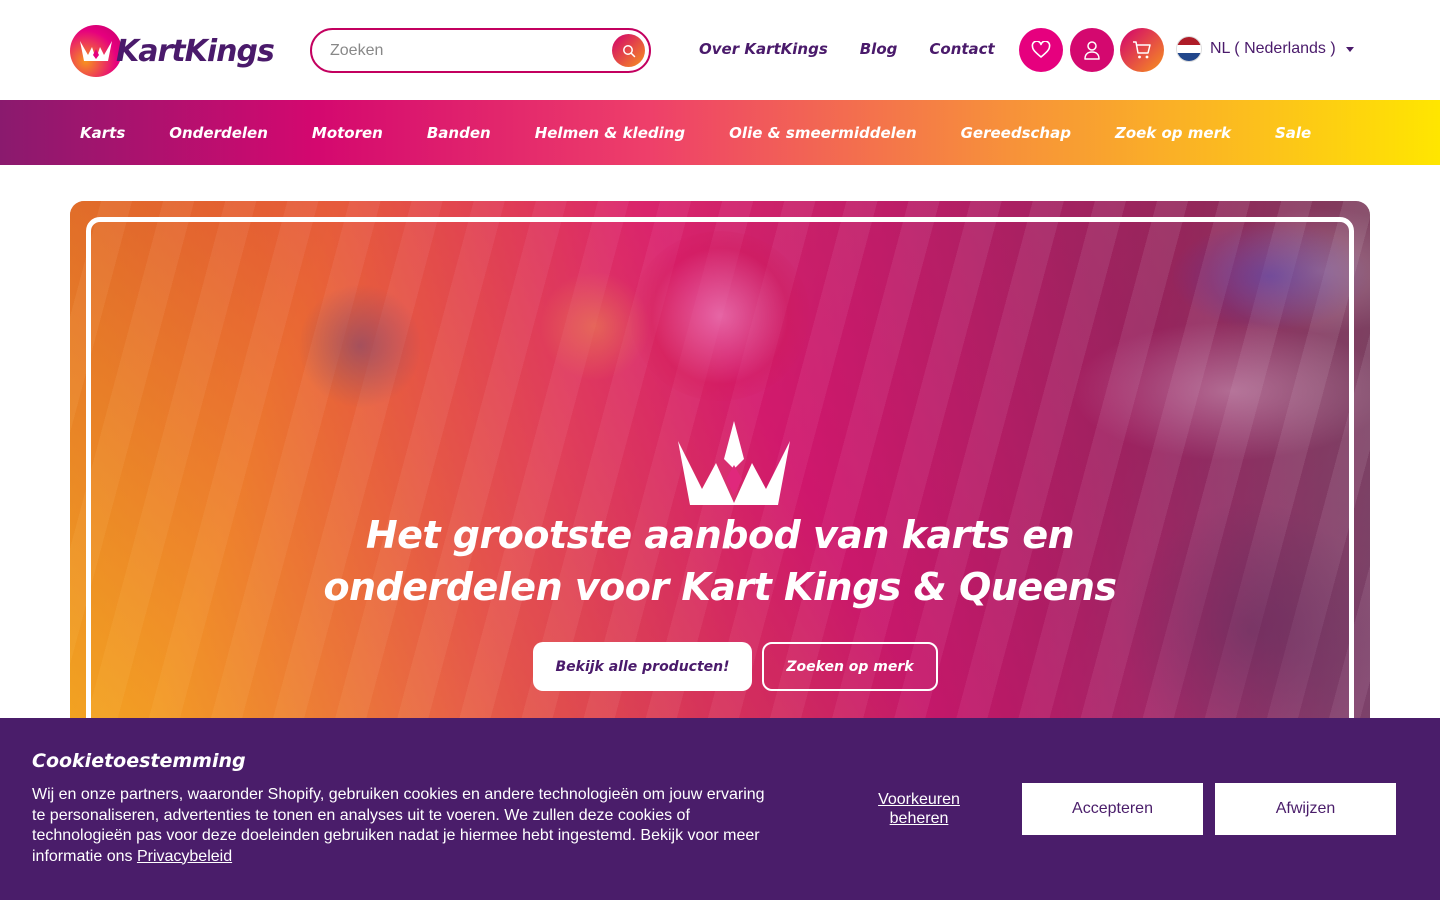 Image resolution: width=1440 pixels, height=900 pixels. What do you see at coordinates (459, 133) in the screenshot?
I see `nav-item-banden: Banden` at bounding box center [459, 133].